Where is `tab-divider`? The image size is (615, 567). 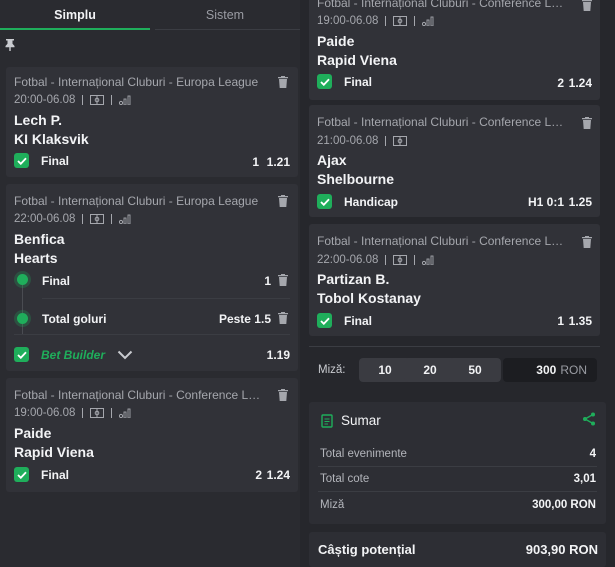 tab-divider is located at coordinates (227, 29).